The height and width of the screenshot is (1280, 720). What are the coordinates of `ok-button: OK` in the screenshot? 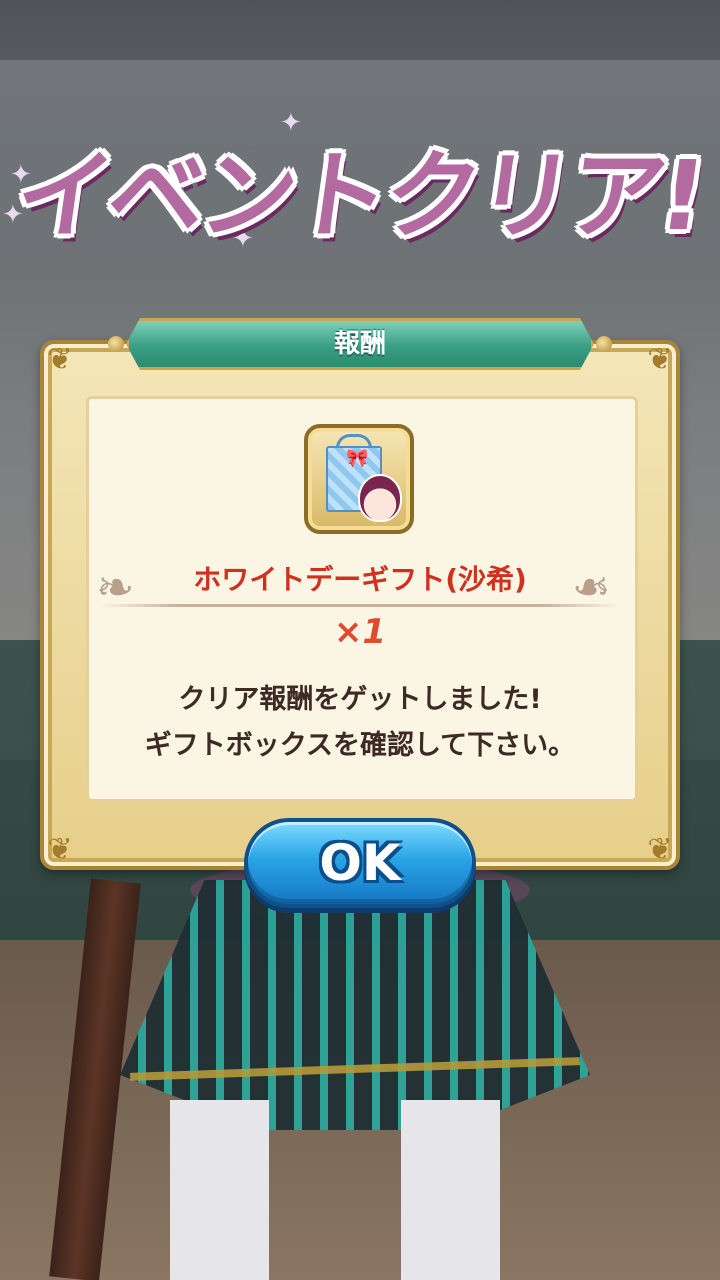 It's located at (360, 863).